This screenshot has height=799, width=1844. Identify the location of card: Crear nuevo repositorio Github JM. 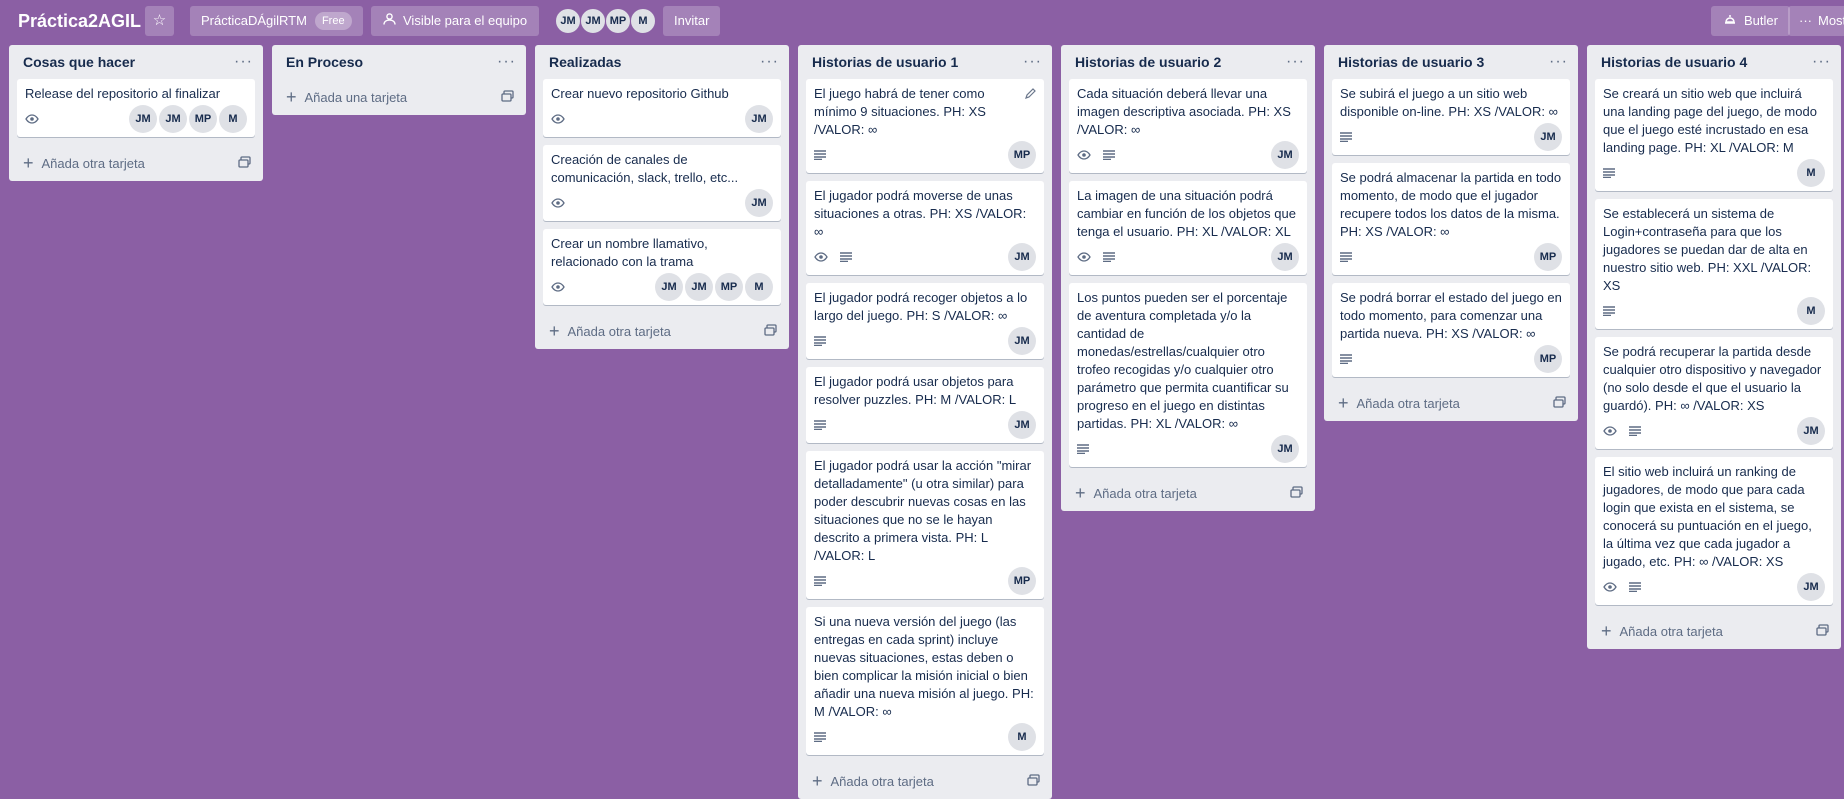
(662, 108).